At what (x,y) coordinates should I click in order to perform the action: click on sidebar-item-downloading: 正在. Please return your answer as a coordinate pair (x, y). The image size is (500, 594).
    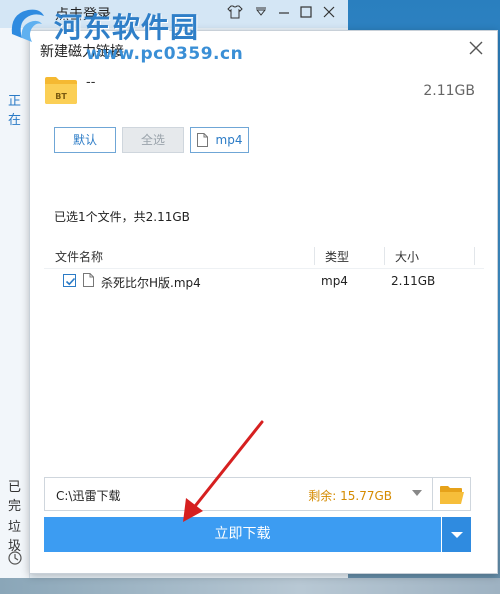
    Looking at the image, I should click on (18, 109).